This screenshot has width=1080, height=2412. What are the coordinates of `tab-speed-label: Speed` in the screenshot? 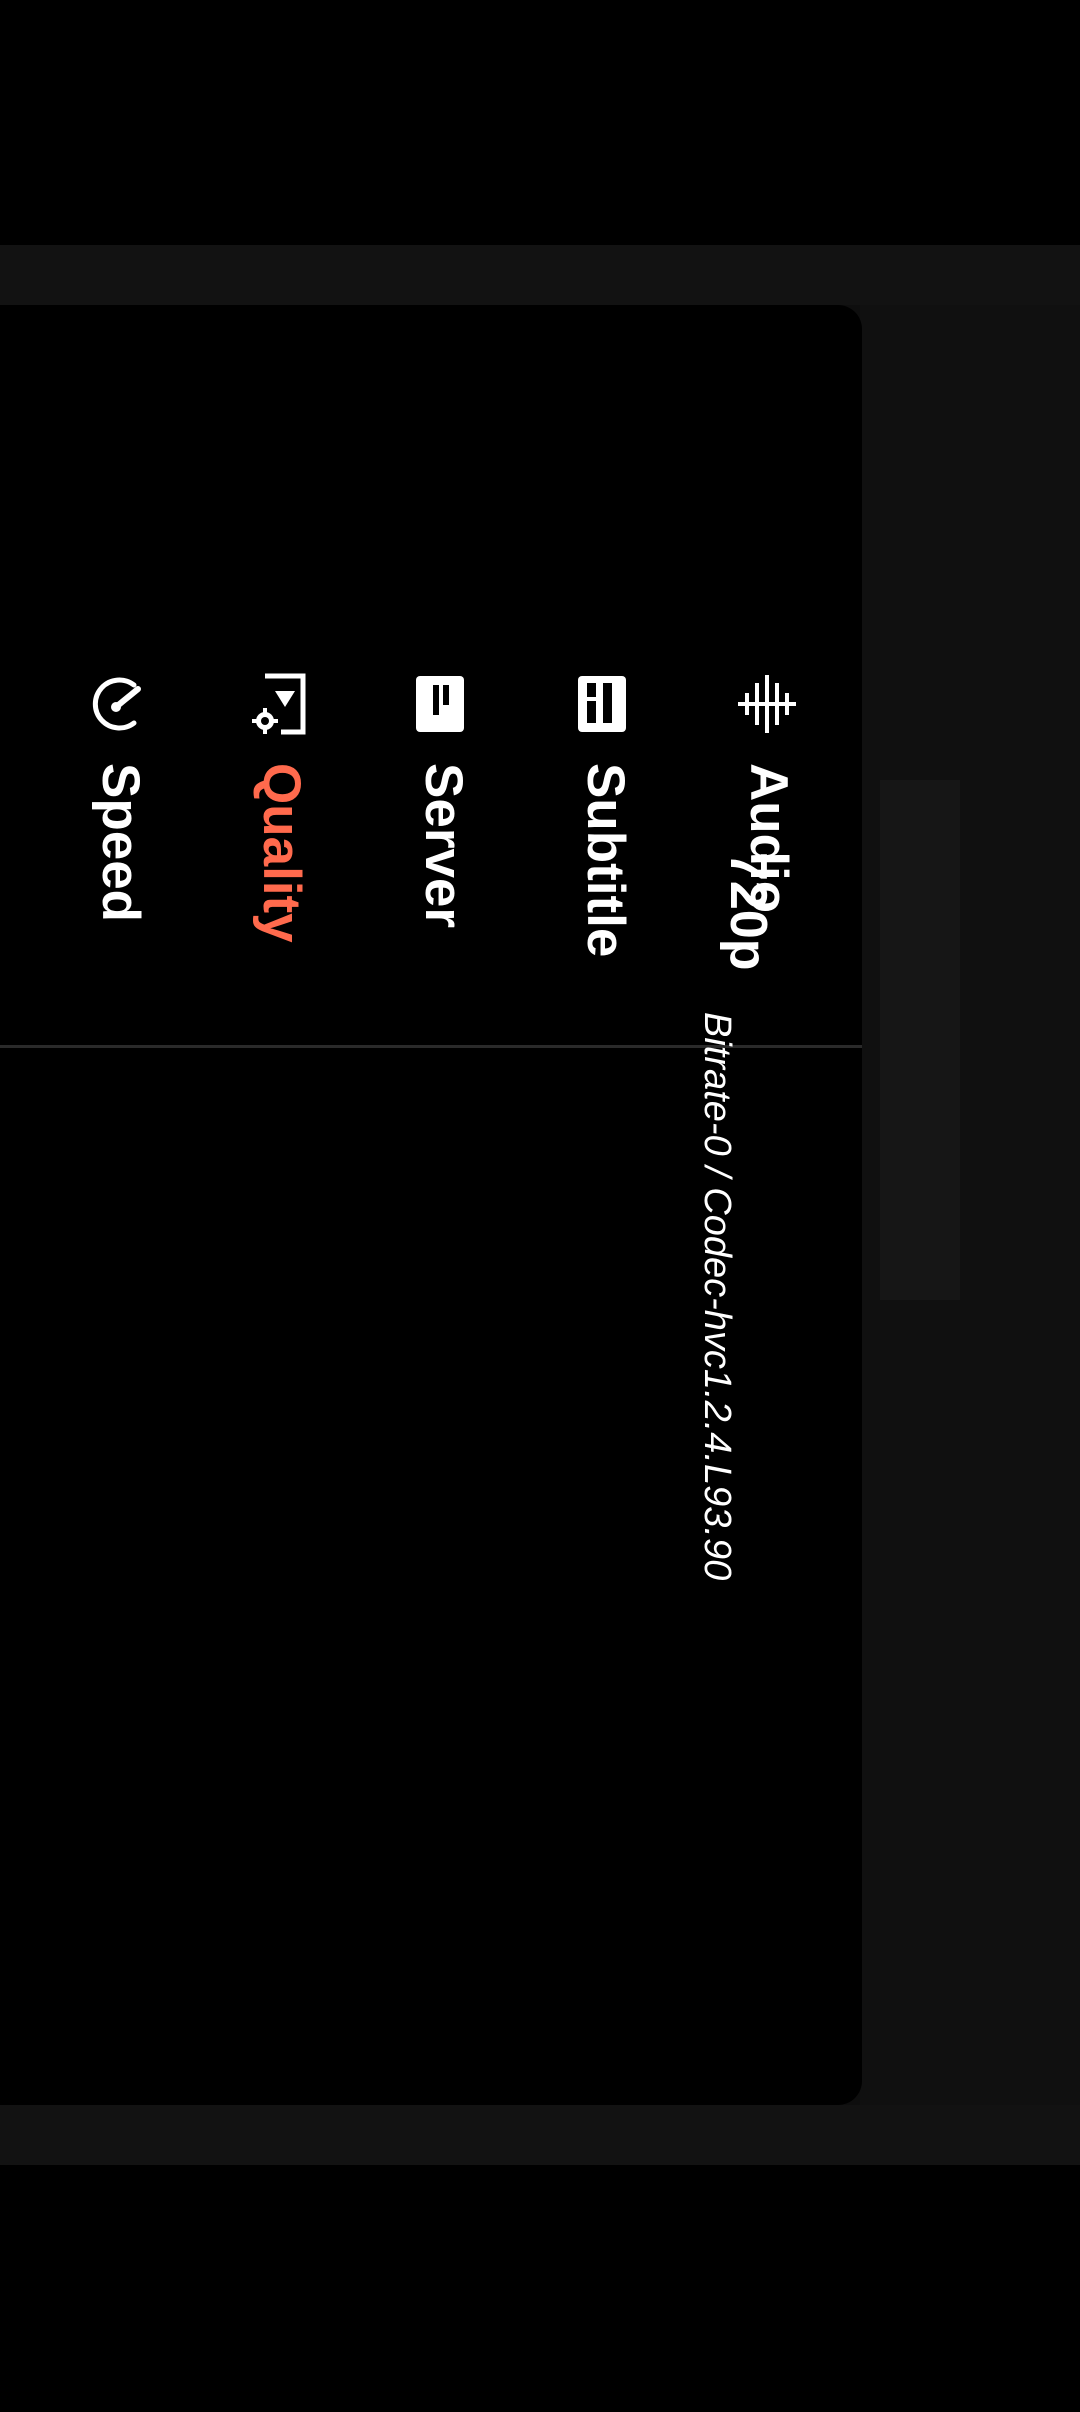 It's located at (120, 843).